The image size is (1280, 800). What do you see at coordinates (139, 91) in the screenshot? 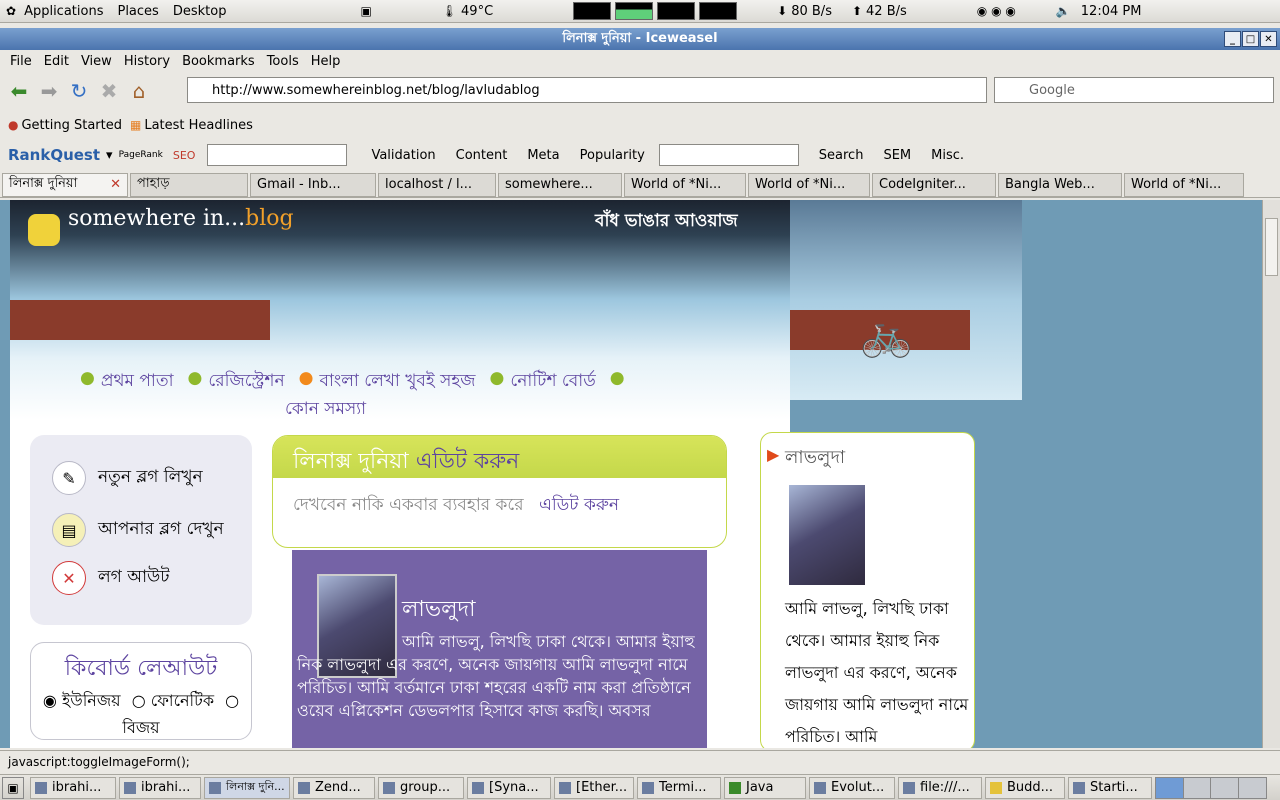
I see `home-button: ⌂` at bounding box center [139, 91].